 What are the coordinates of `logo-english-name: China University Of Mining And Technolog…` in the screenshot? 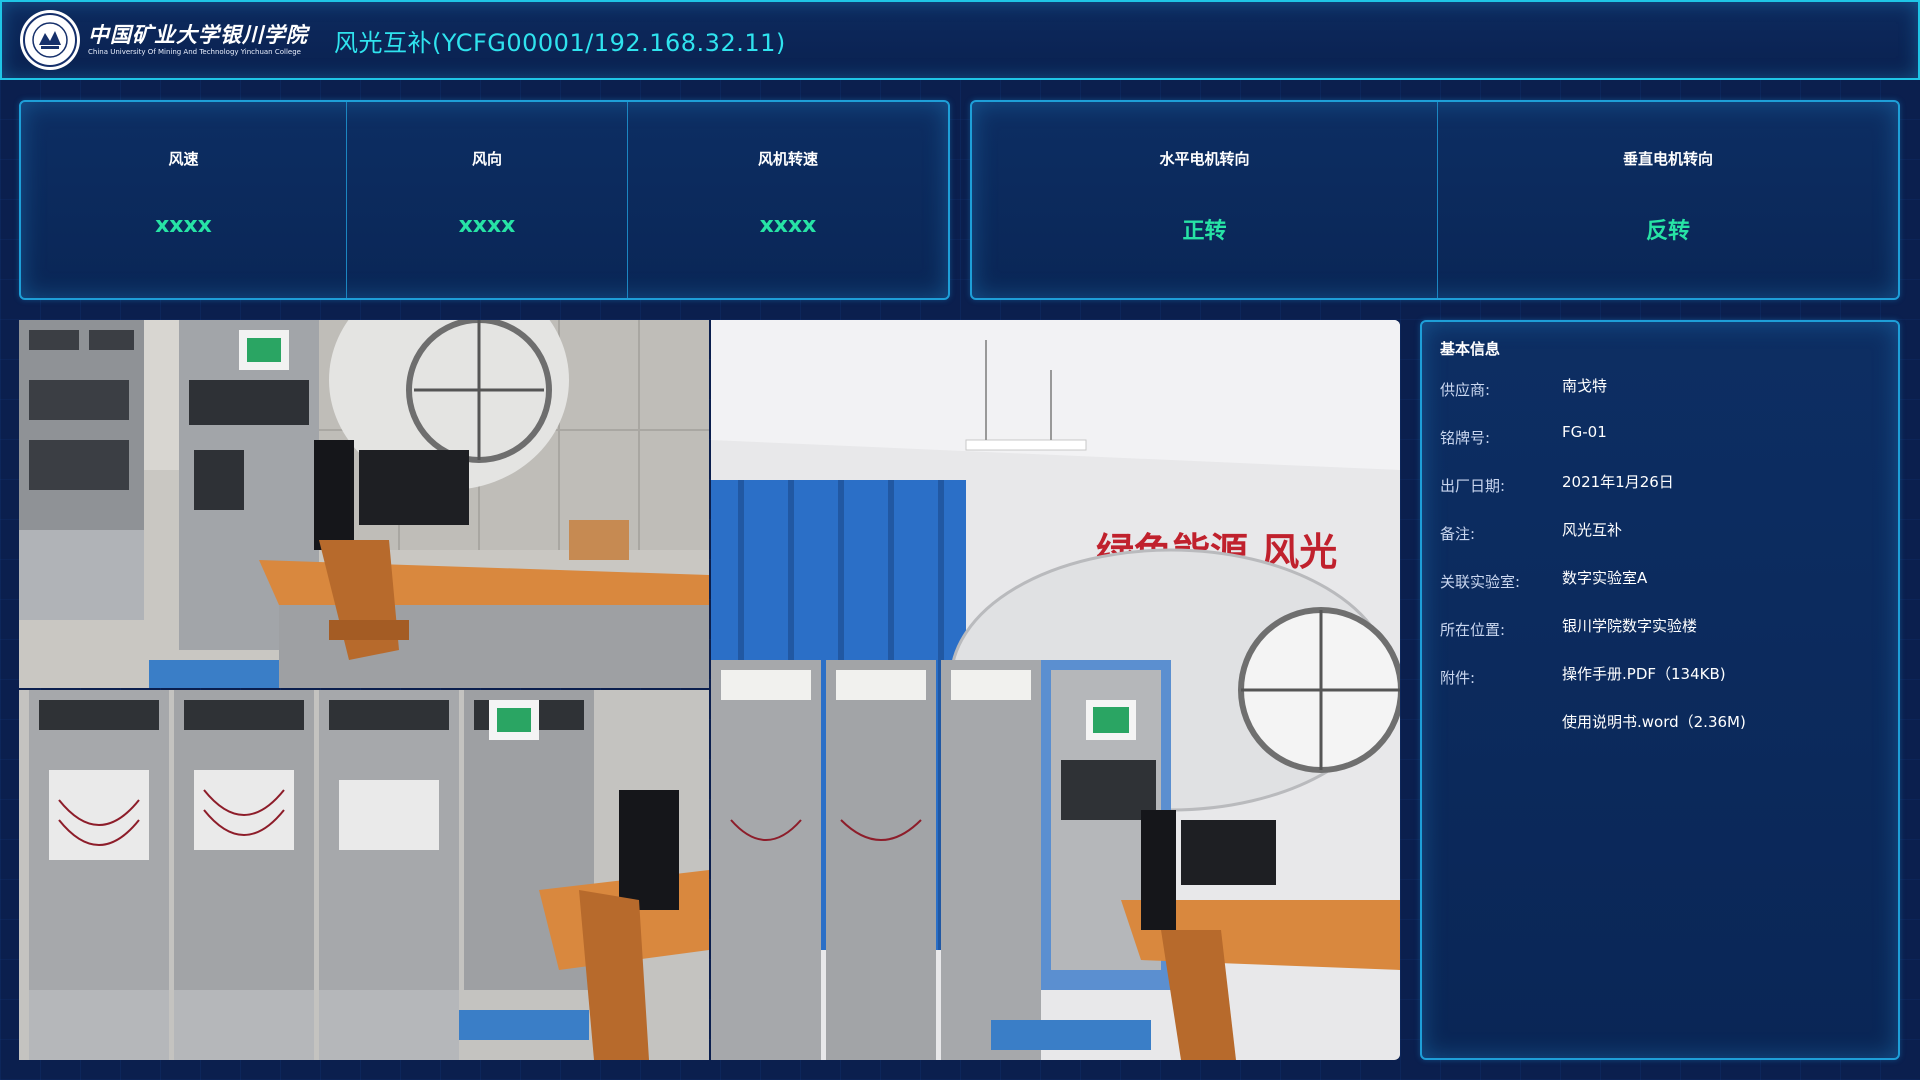 It's located at (194, 52).